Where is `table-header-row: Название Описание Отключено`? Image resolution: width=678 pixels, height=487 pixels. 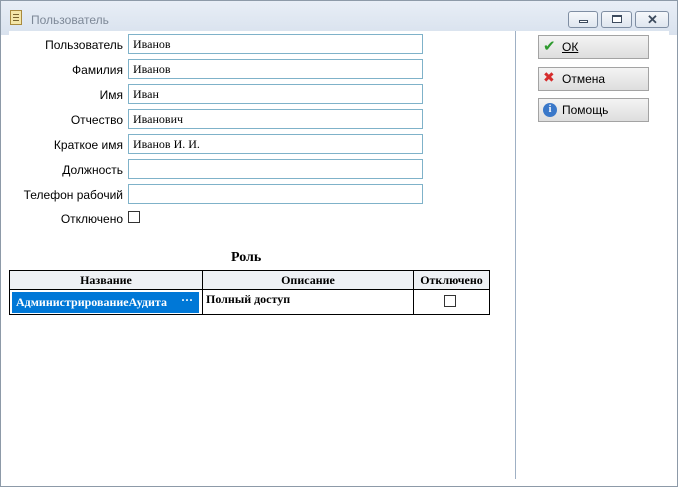
table-header-row: Название Описание Отключено is located at coordinates (249, 280).